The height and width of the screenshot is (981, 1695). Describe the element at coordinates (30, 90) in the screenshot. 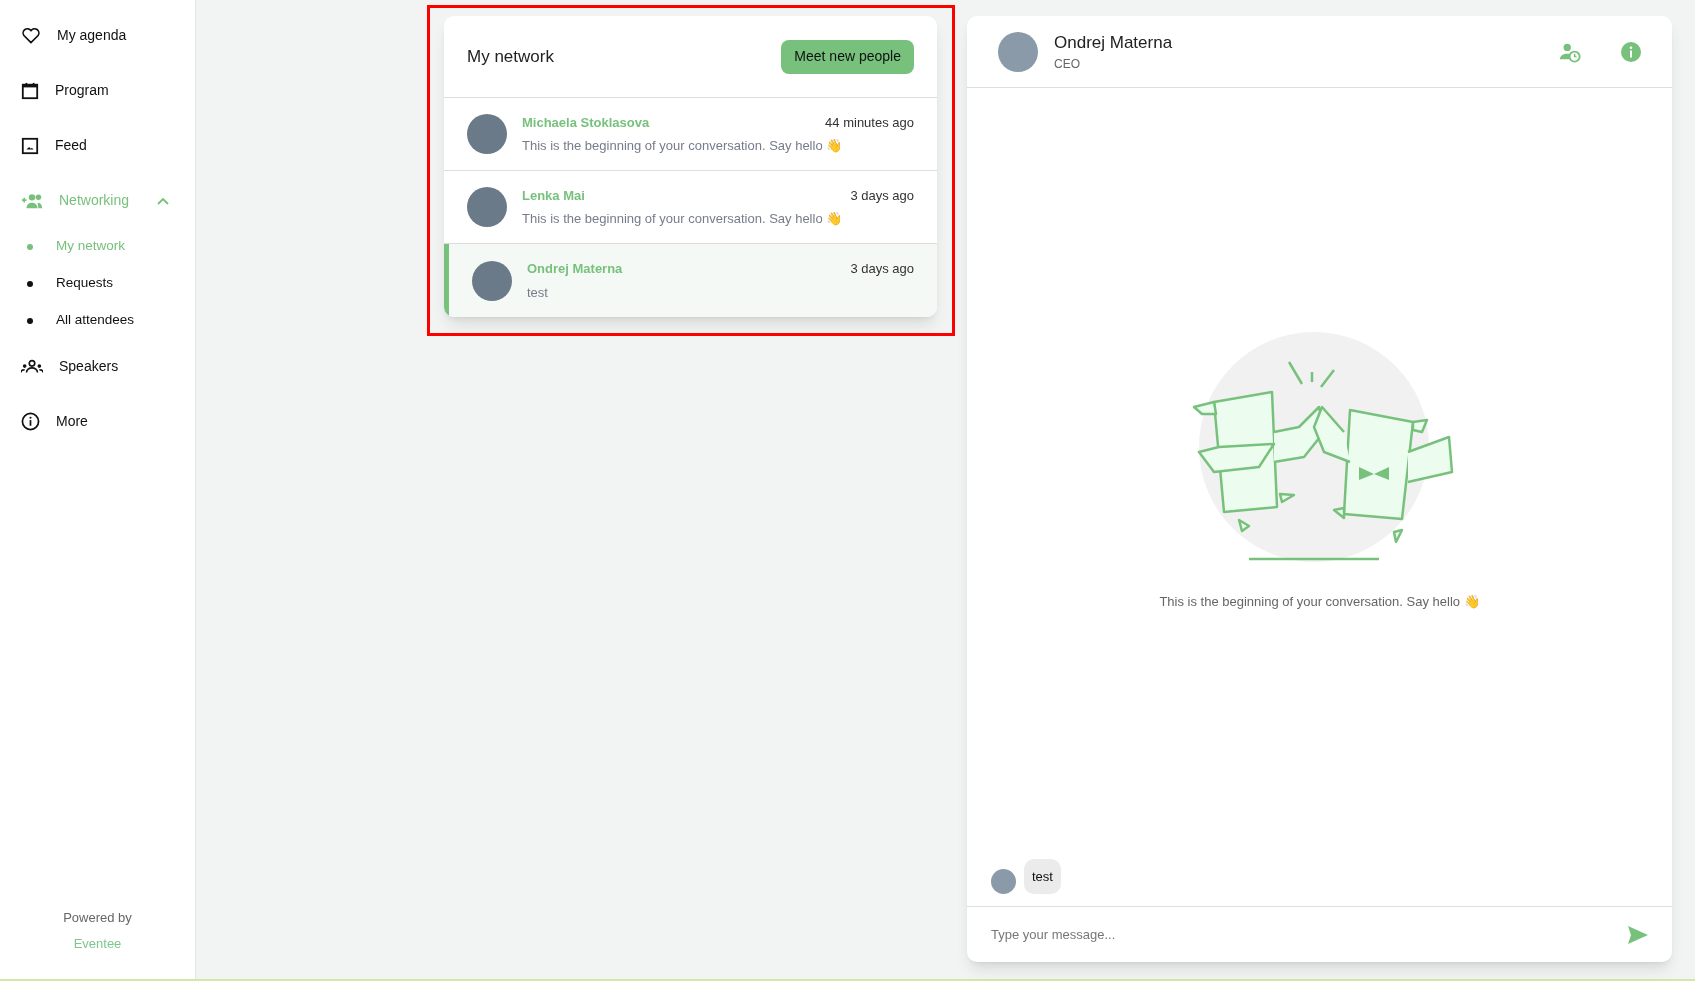

I see `calendar-icon` at that location.